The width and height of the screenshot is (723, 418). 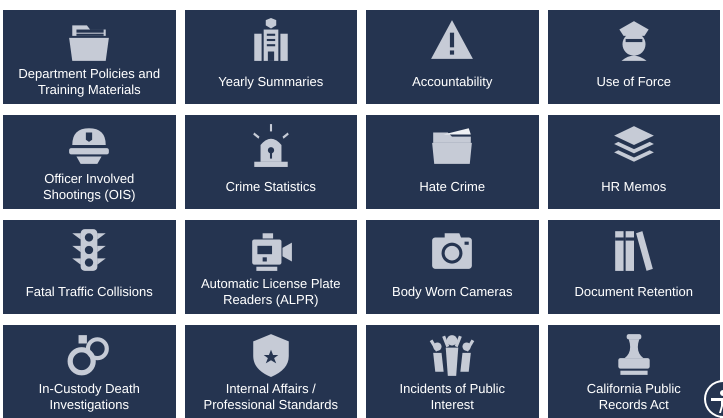 What do you see at coordinates (270, 267) in the screenshot?
I see `category-tile: Automatic License Plate Readers (ALPR)` at bounding box center [270, 267].